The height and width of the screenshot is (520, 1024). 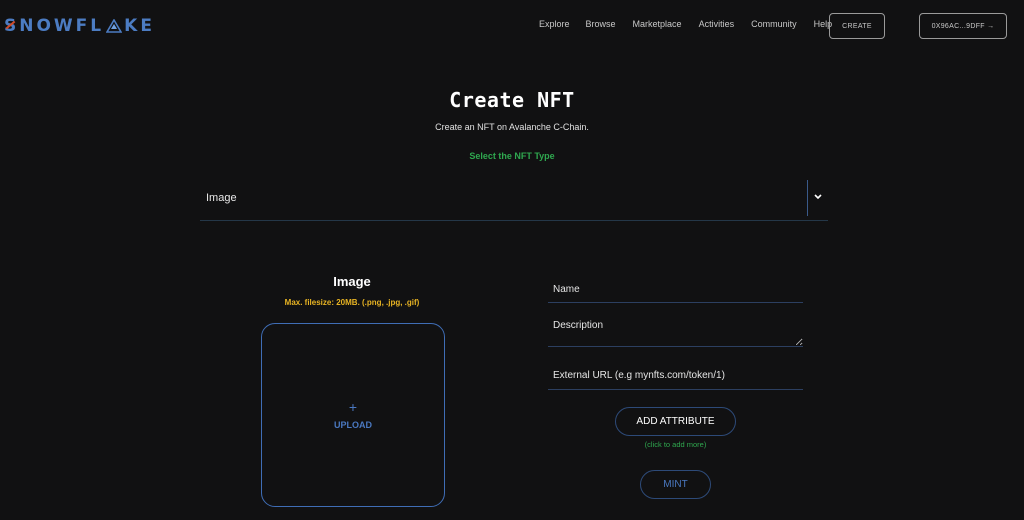 What do you see at coordinates (62, 26) in the screenshot?
I see `logo-text-part1: NOWFL` at bounding box center [62, 26].